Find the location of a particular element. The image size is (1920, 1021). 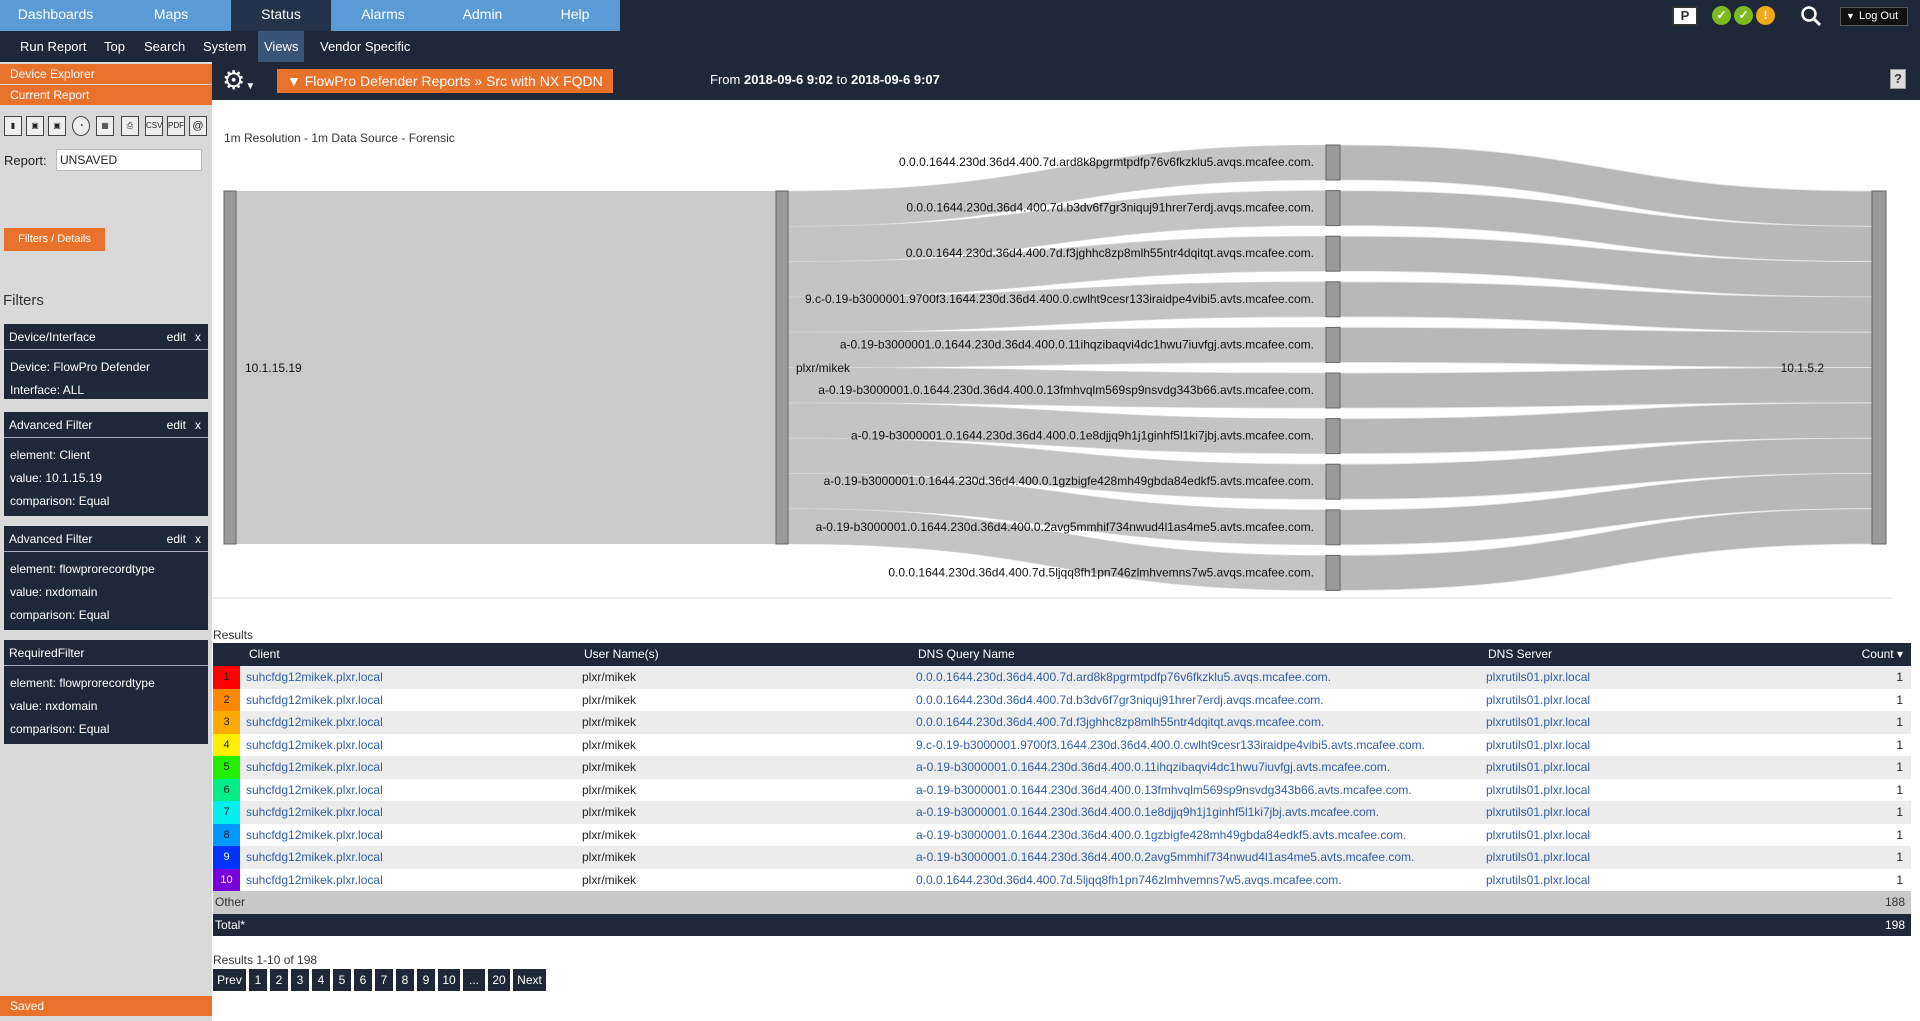

help-button: ? is located at coordinates (1898, 79).